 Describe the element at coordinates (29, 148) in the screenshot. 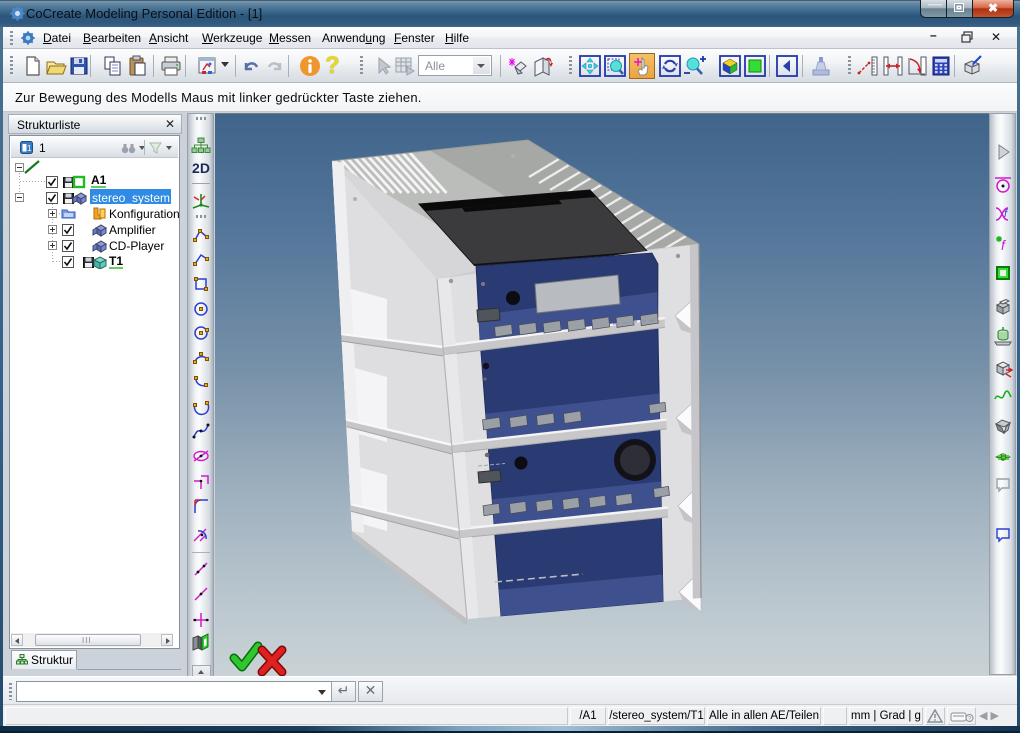

I see `svg-text: 1` at that location.